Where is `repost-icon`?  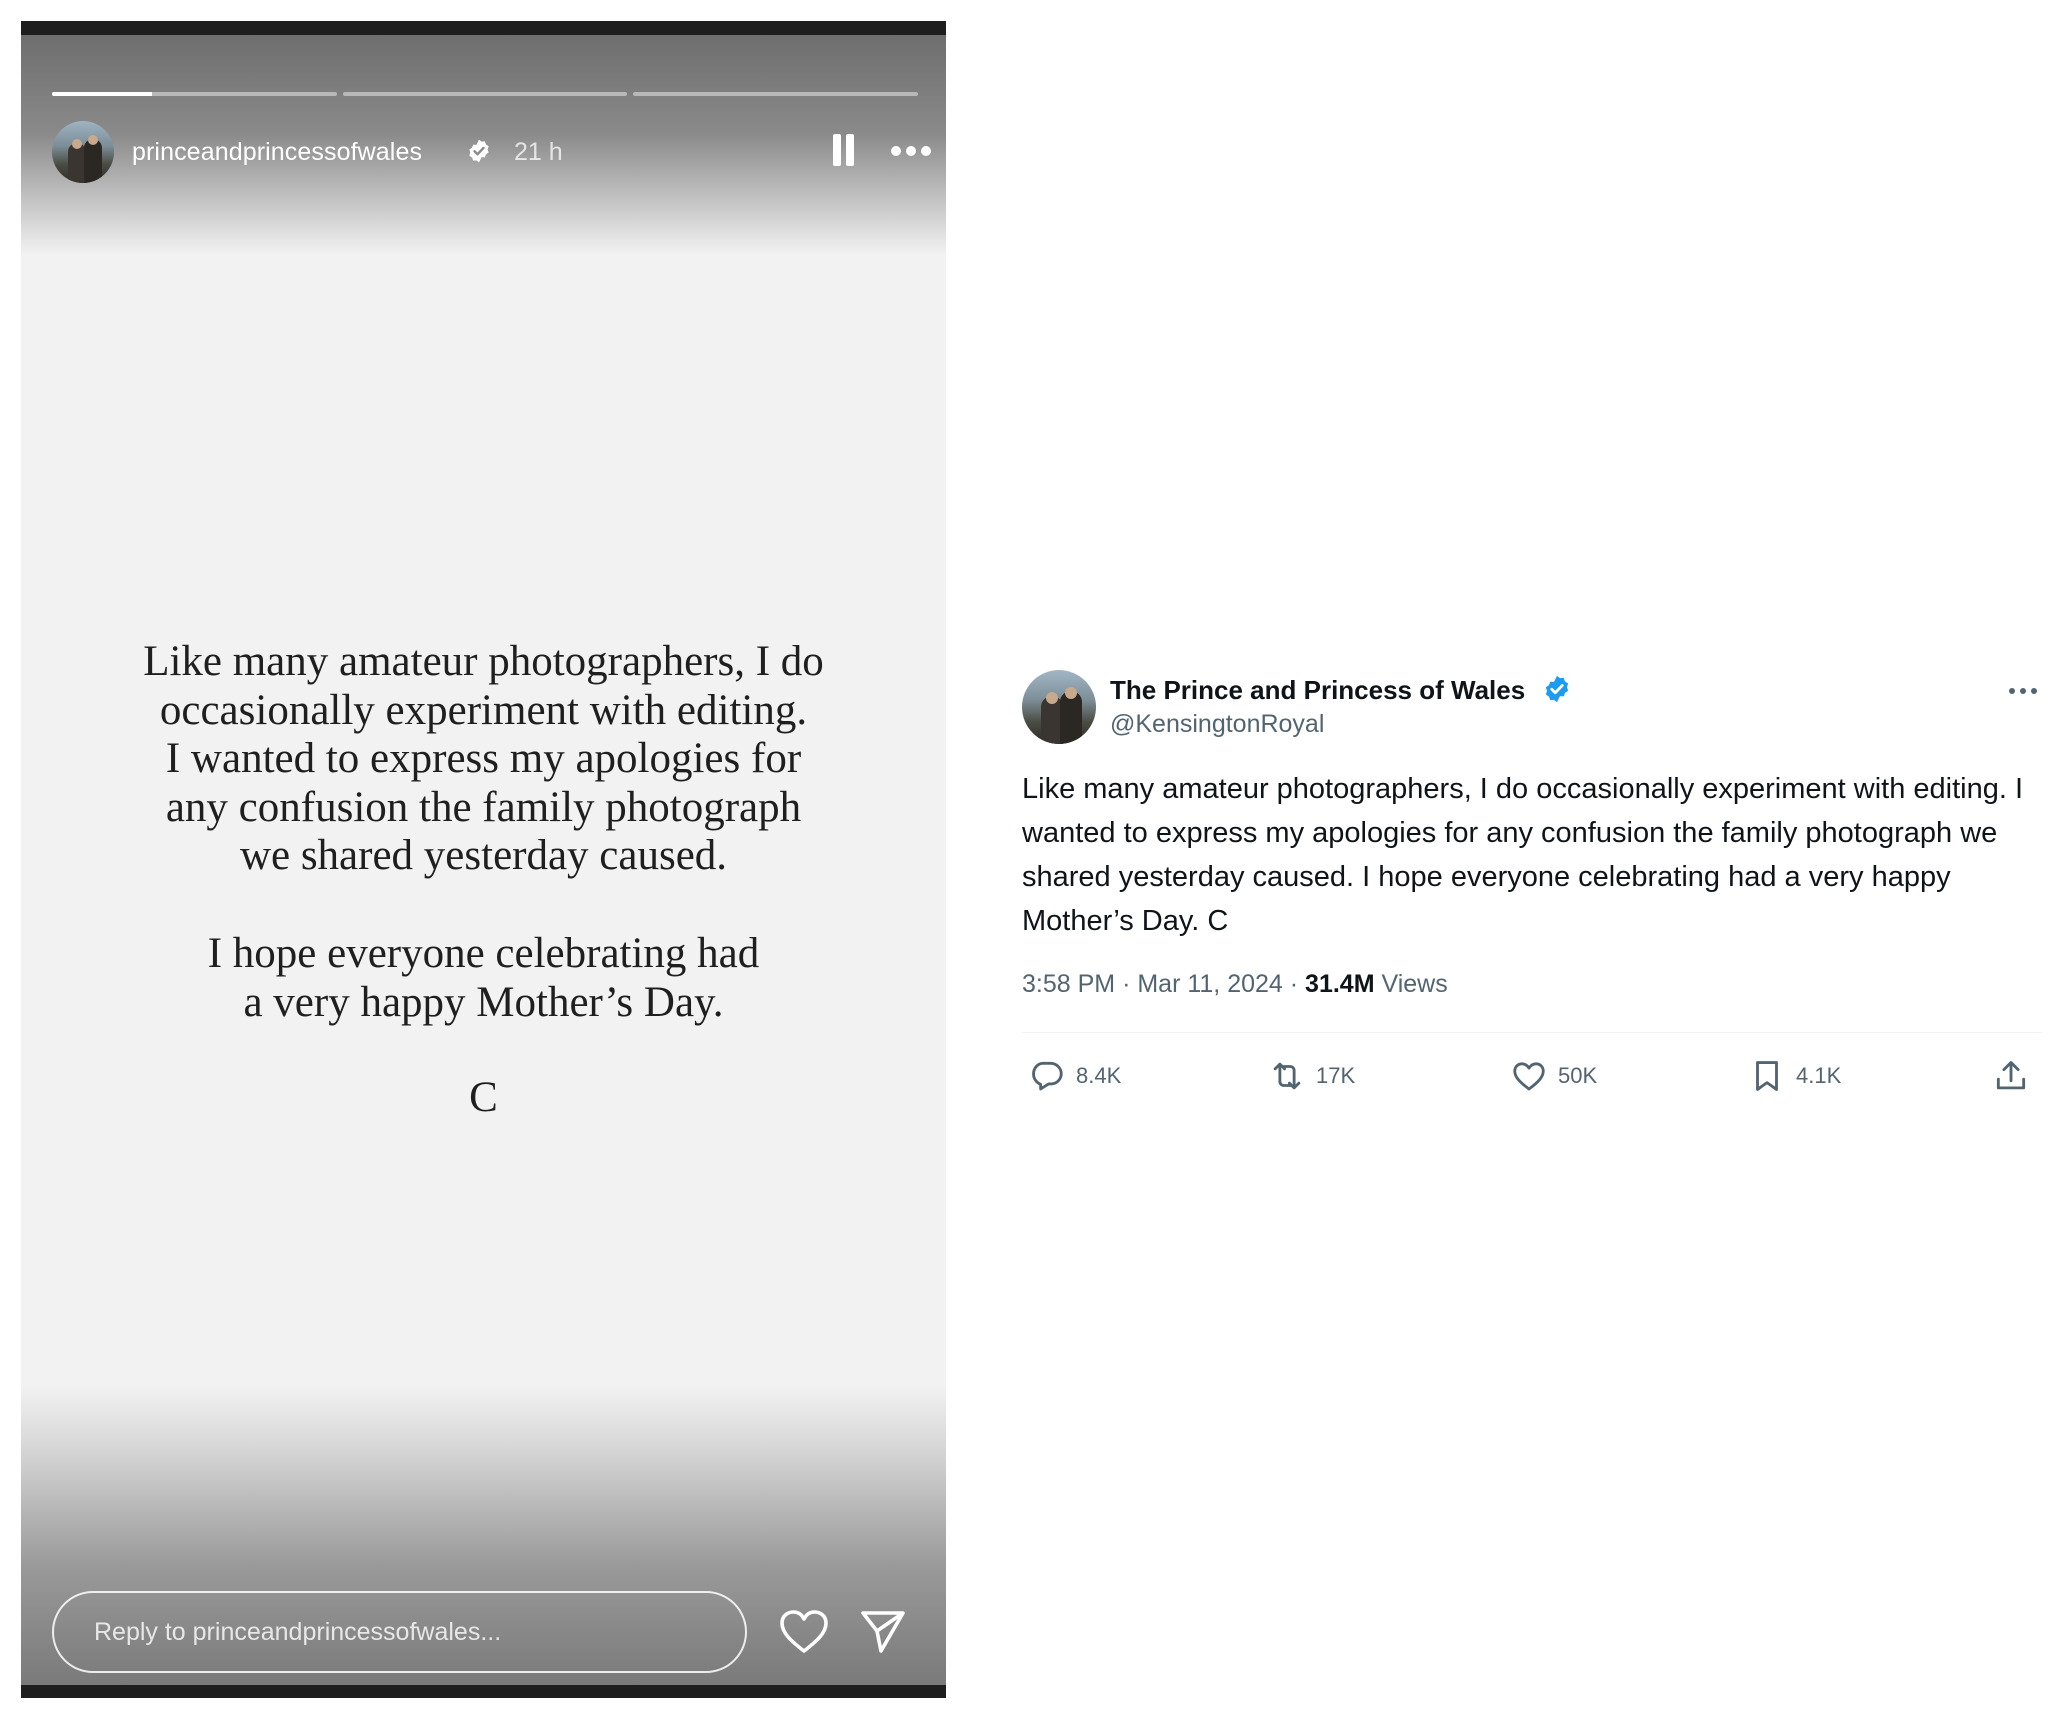
repost-icon is located at coordinates (1287, 1076).